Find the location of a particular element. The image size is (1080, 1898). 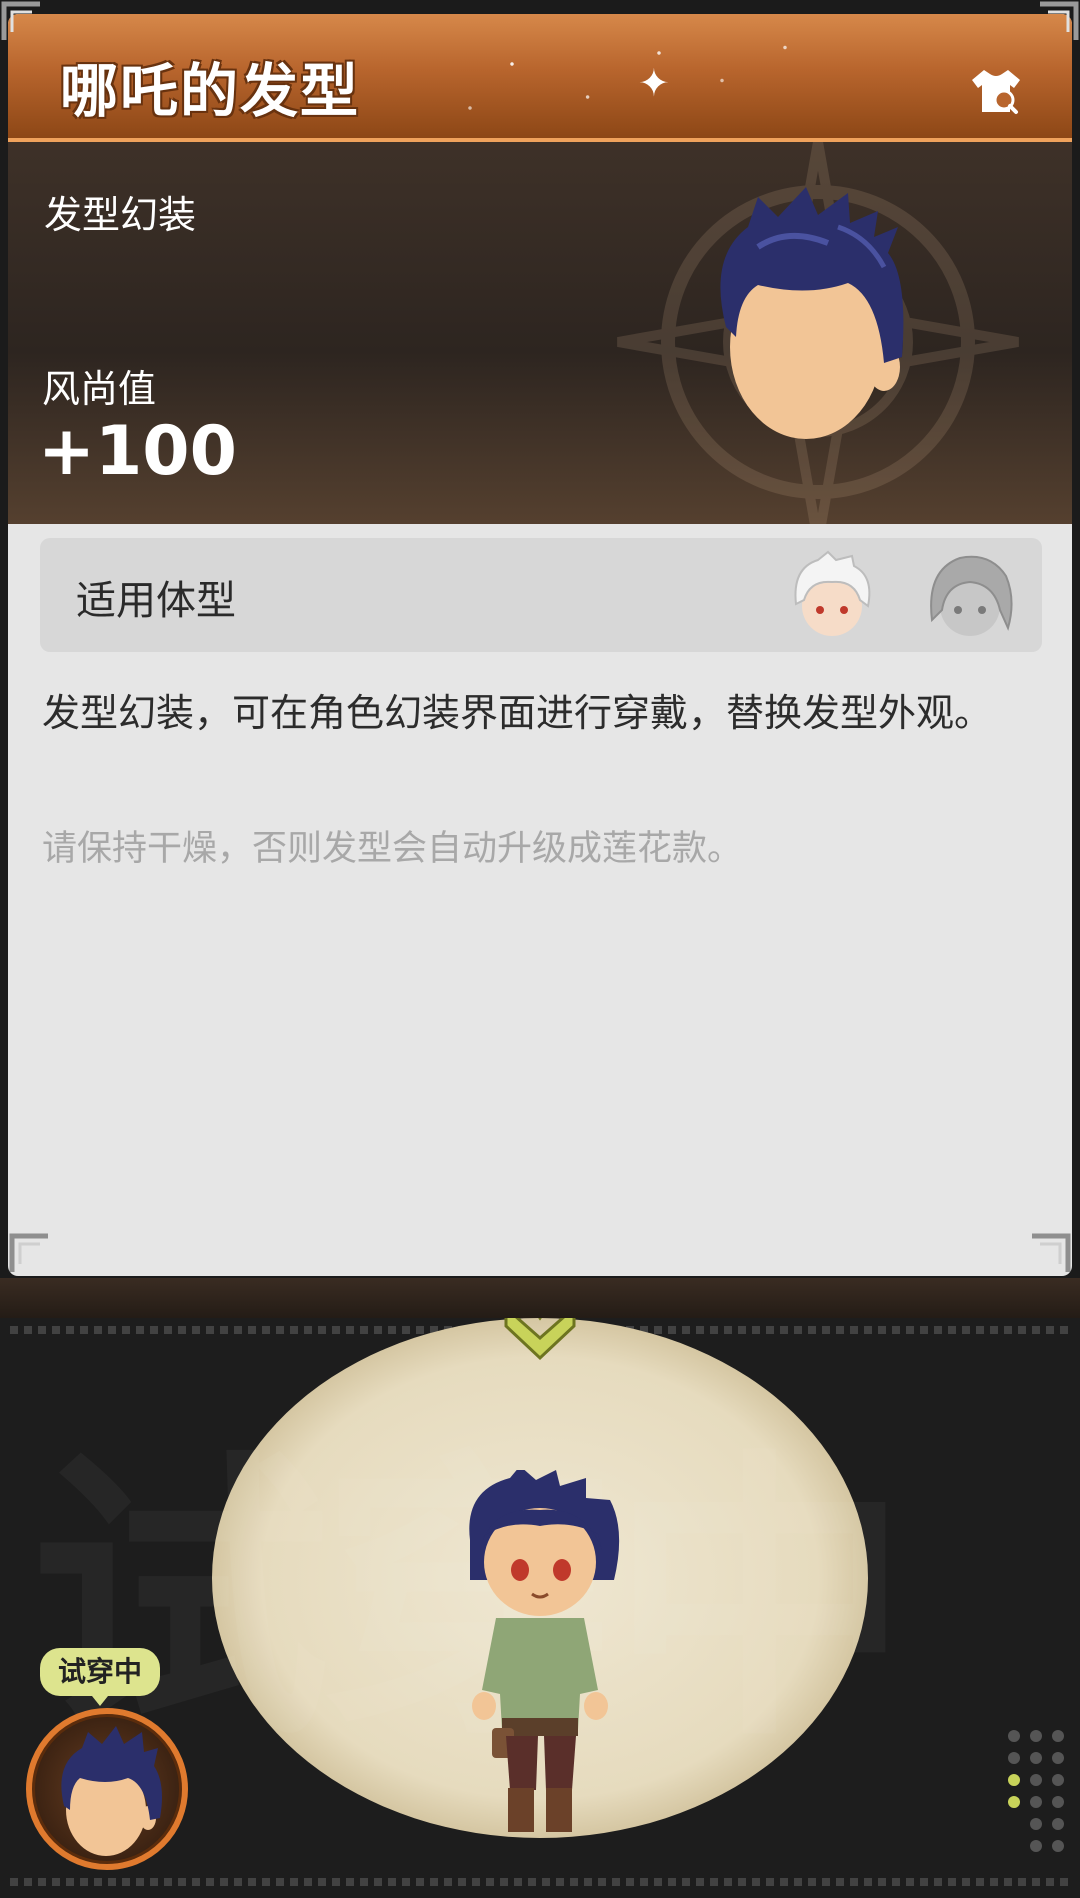

white-hair-face-icon is located at coordinates (832, 596).